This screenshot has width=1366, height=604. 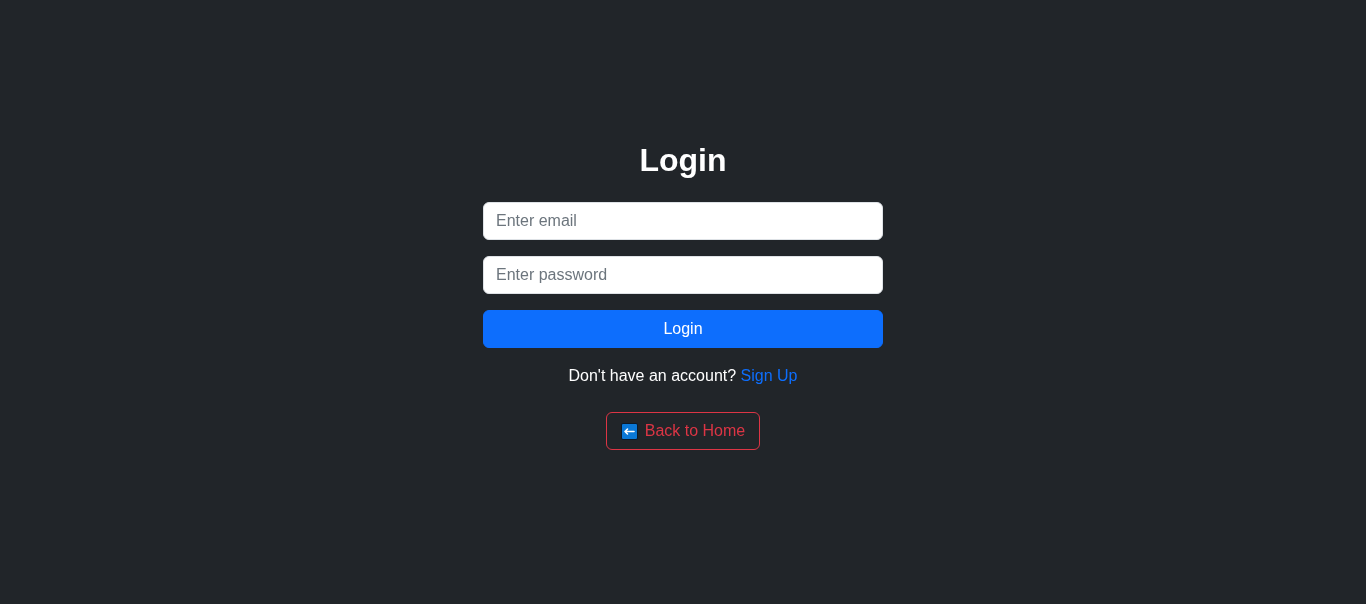 What do you see at coordinates (683, 376) in the screenshot?
I see `signup-prompt: Don't have an account? Sign Up` at bounding box center [683, 376].